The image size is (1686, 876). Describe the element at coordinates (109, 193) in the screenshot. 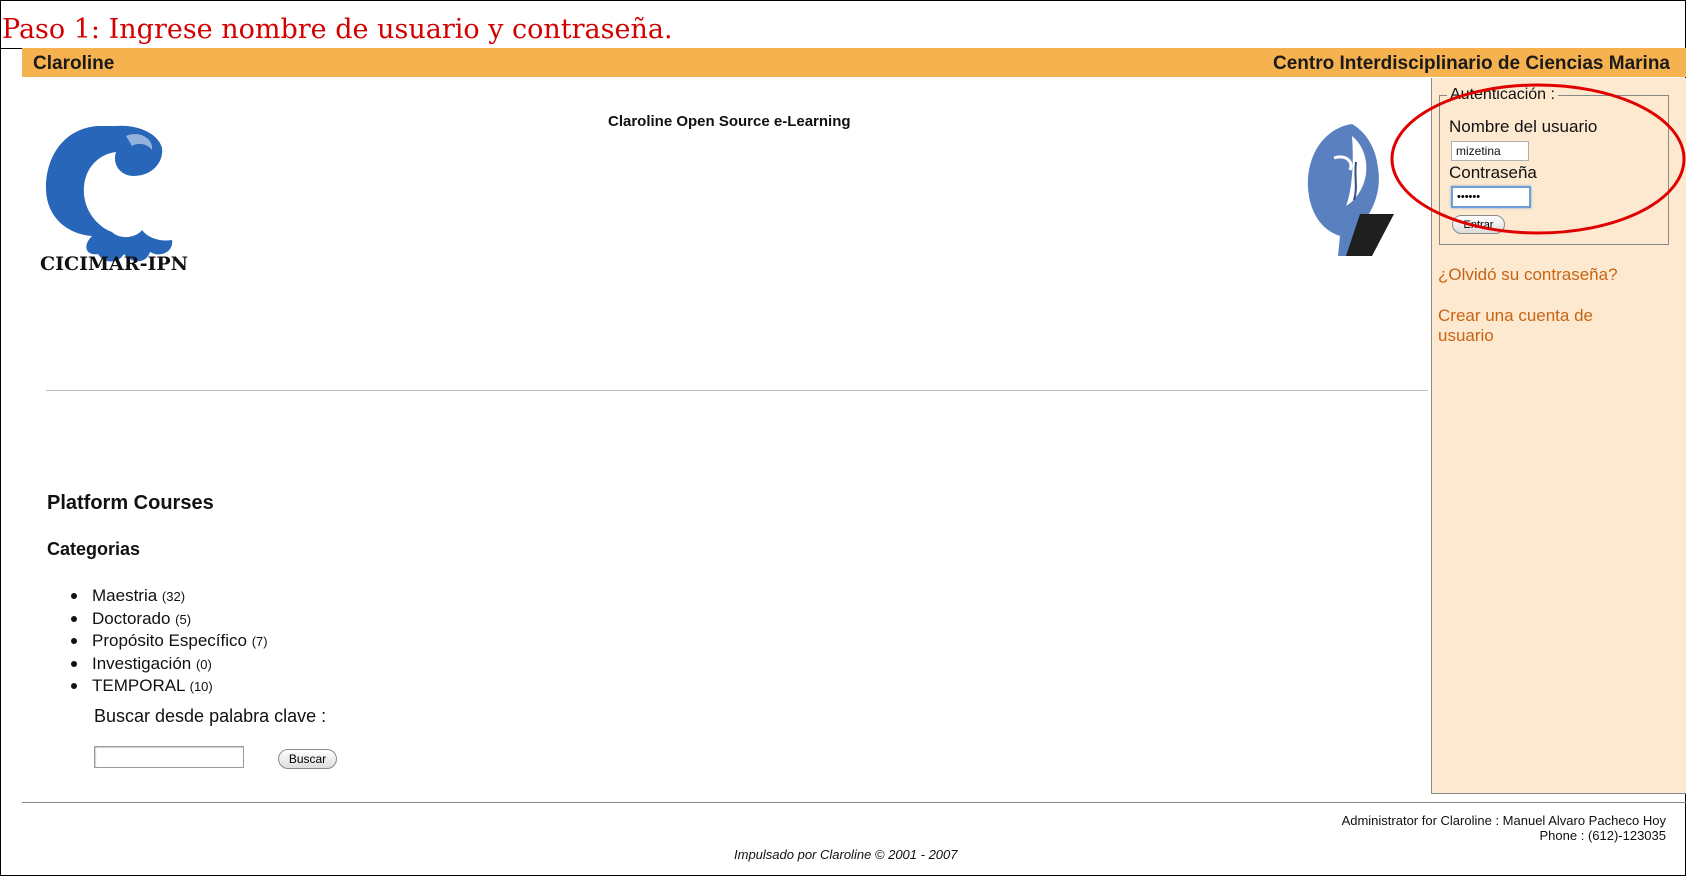

I see `wave-icon` at that location.